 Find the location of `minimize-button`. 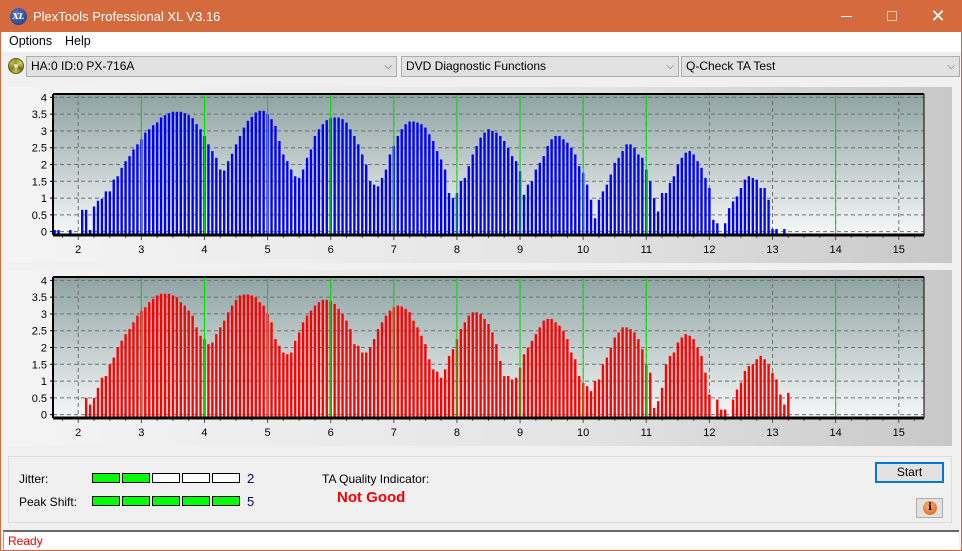

minimize-button is located at coordinates (846, 16).